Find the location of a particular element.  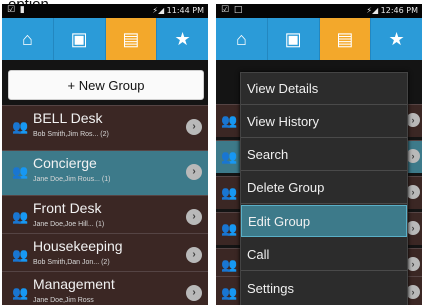

group-members: Jane Doe,Jim Rous... (1) is located at coordinates (72, 179).